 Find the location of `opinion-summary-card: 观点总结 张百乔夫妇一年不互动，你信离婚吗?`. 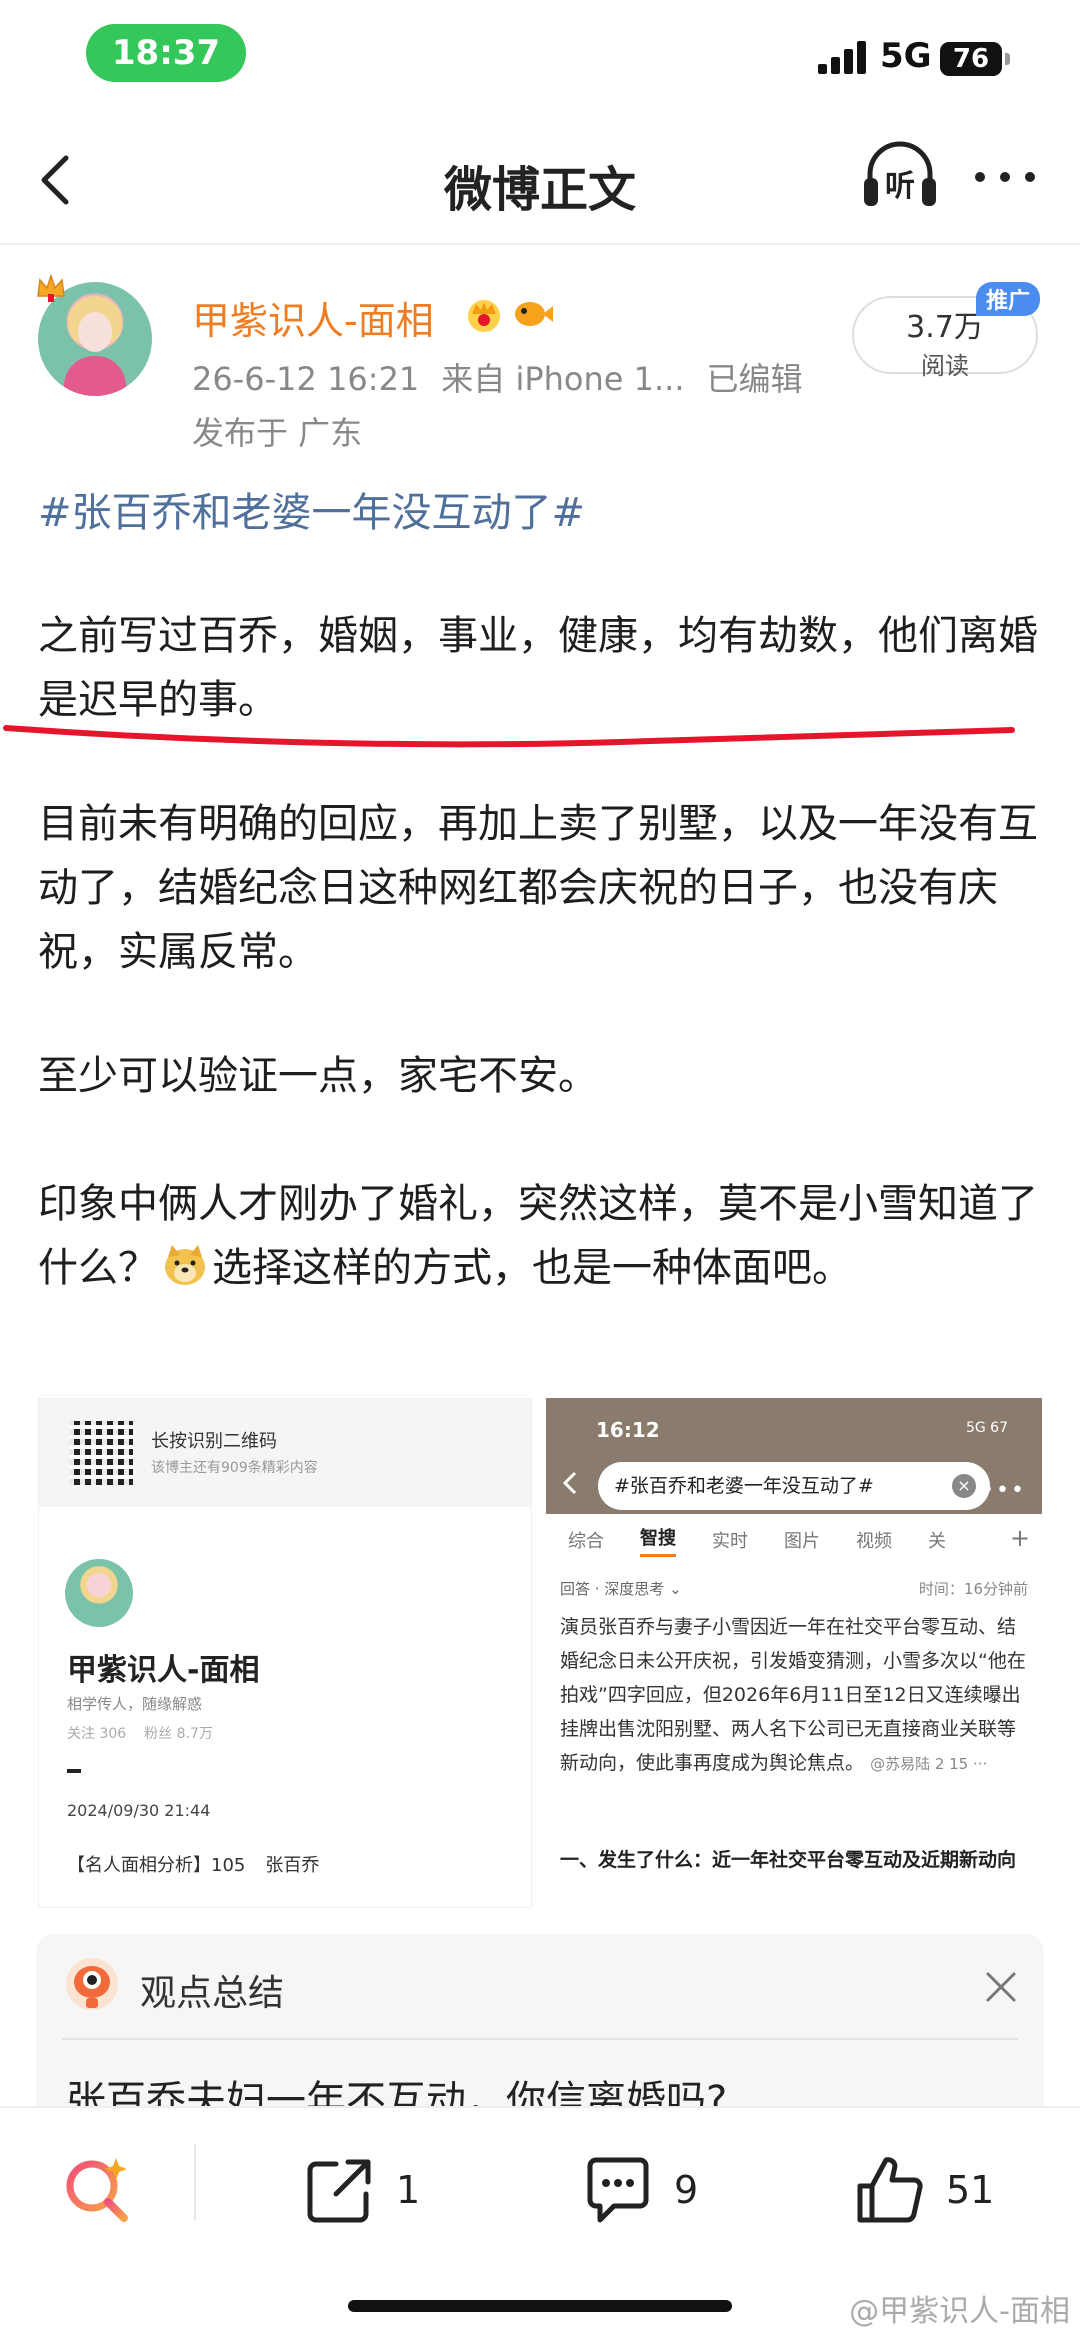

opinion-summary-card: 观点总结 张百乔夫妇一年不互动，你信离婚吗? is located at coordinates (540, 2034).